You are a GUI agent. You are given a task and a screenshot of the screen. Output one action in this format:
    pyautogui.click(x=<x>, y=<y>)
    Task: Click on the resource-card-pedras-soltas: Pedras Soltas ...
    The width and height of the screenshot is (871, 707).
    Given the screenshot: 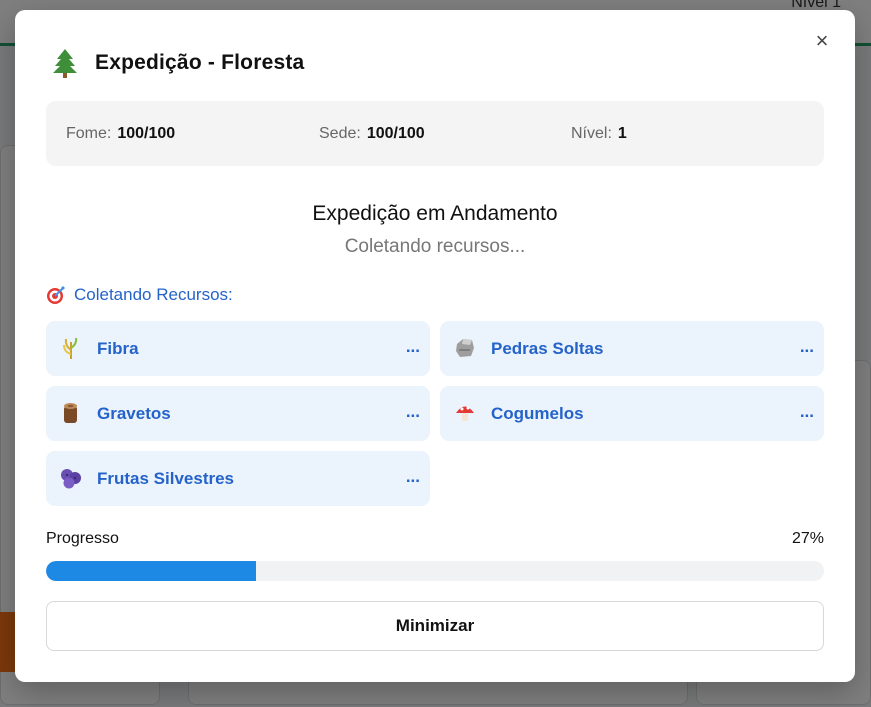 What is the action you would take?
    pyautogui.click(x=632, y=348)
    